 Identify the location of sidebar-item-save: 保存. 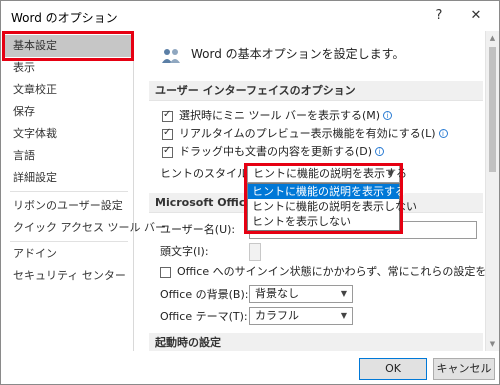
(67, 112).